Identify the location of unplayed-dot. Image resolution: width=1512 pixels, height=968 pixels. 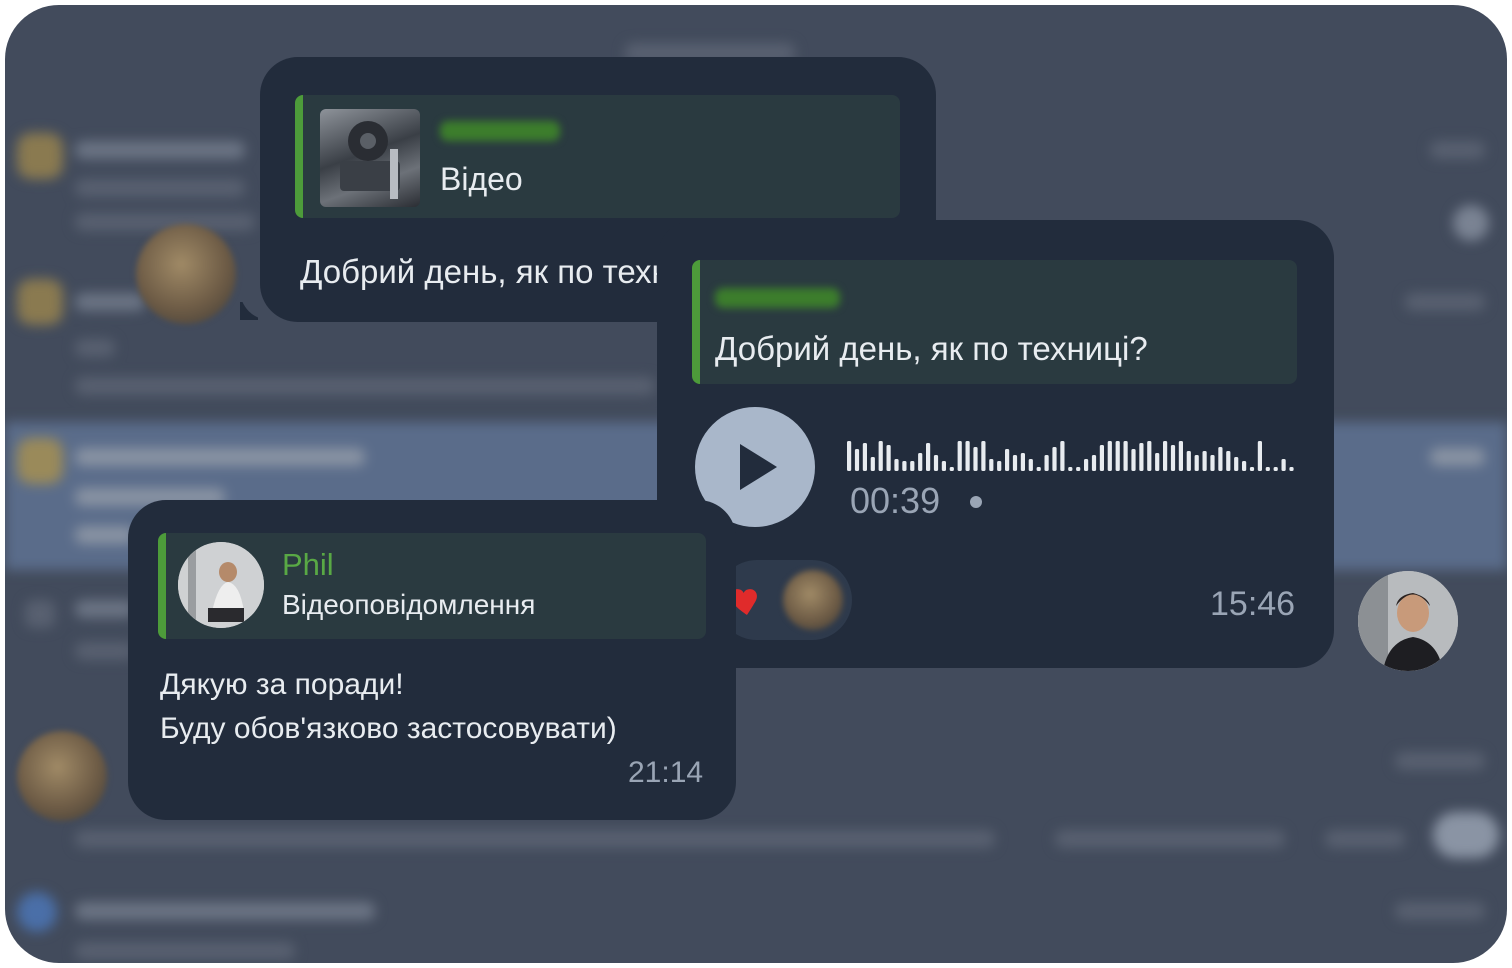
(976, 502).